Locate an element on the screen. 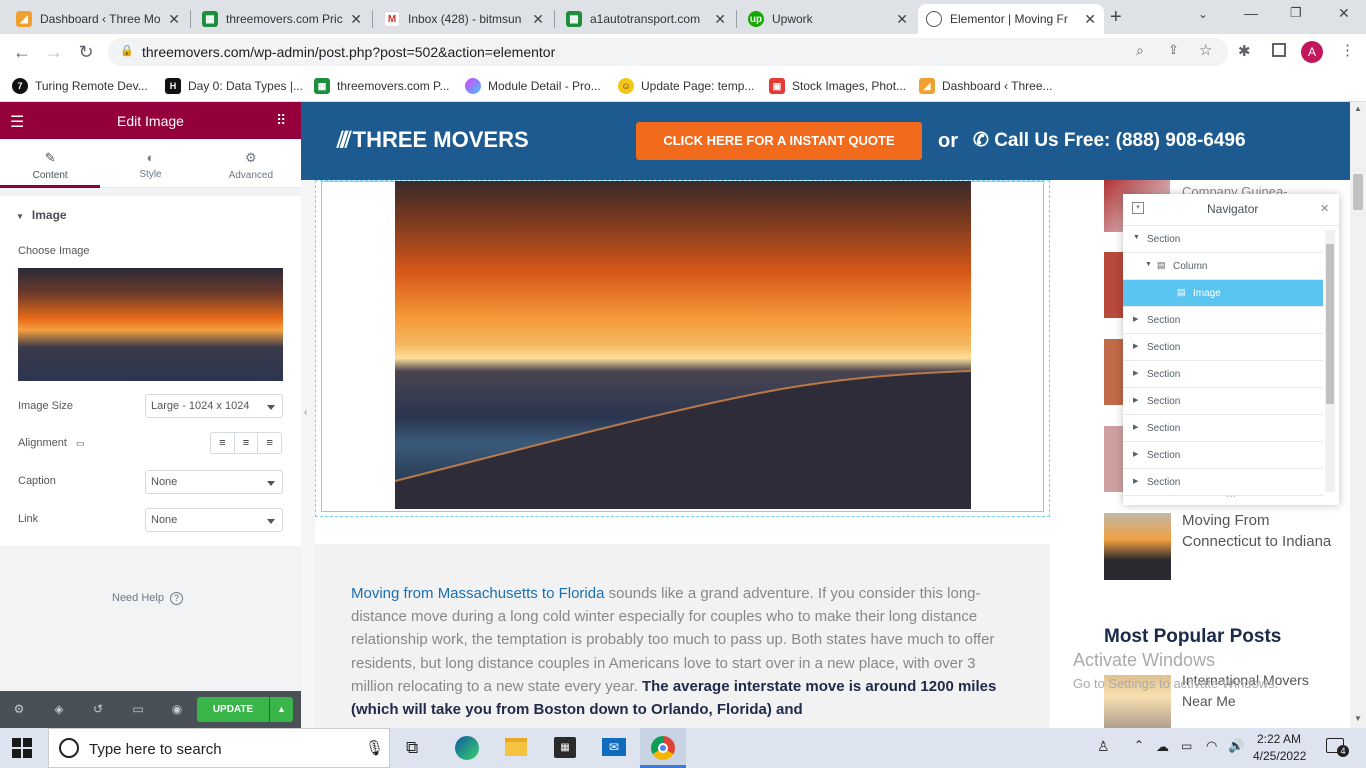 This screenshot has width=1366, height=768. collapse-all-icon: ▾ is located at coordinates (1138, 208).